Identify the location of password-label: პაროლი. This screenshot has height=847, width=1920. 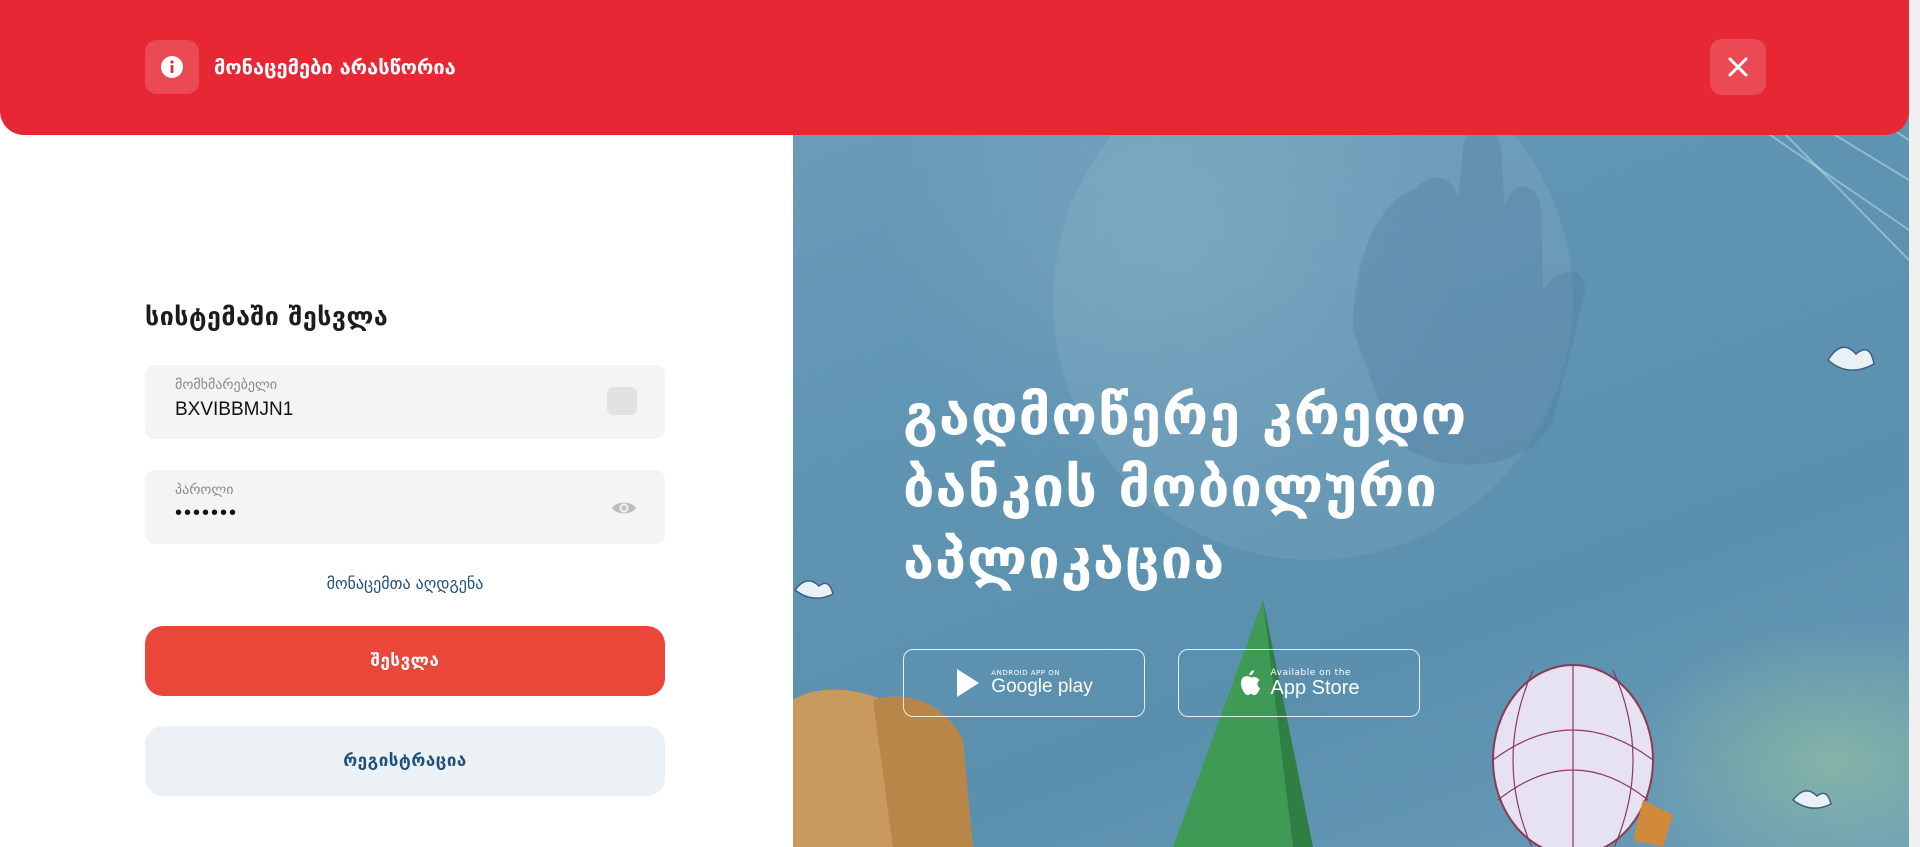
(204, 490).